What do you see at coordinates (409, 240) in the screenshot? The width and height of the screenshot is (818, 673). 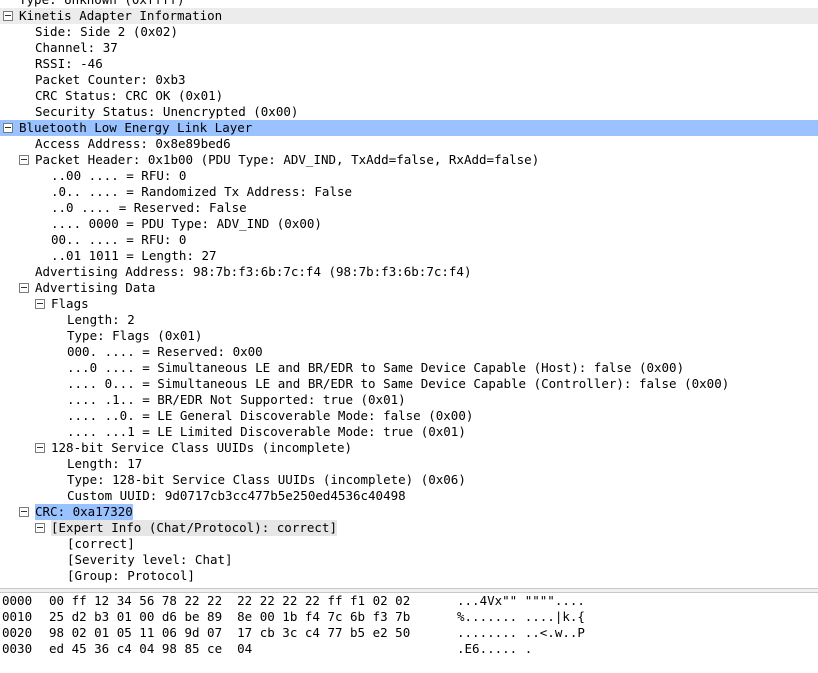 I see `tree-row: 00.. .... = RFU: 0` at bounding box center [409, 240].